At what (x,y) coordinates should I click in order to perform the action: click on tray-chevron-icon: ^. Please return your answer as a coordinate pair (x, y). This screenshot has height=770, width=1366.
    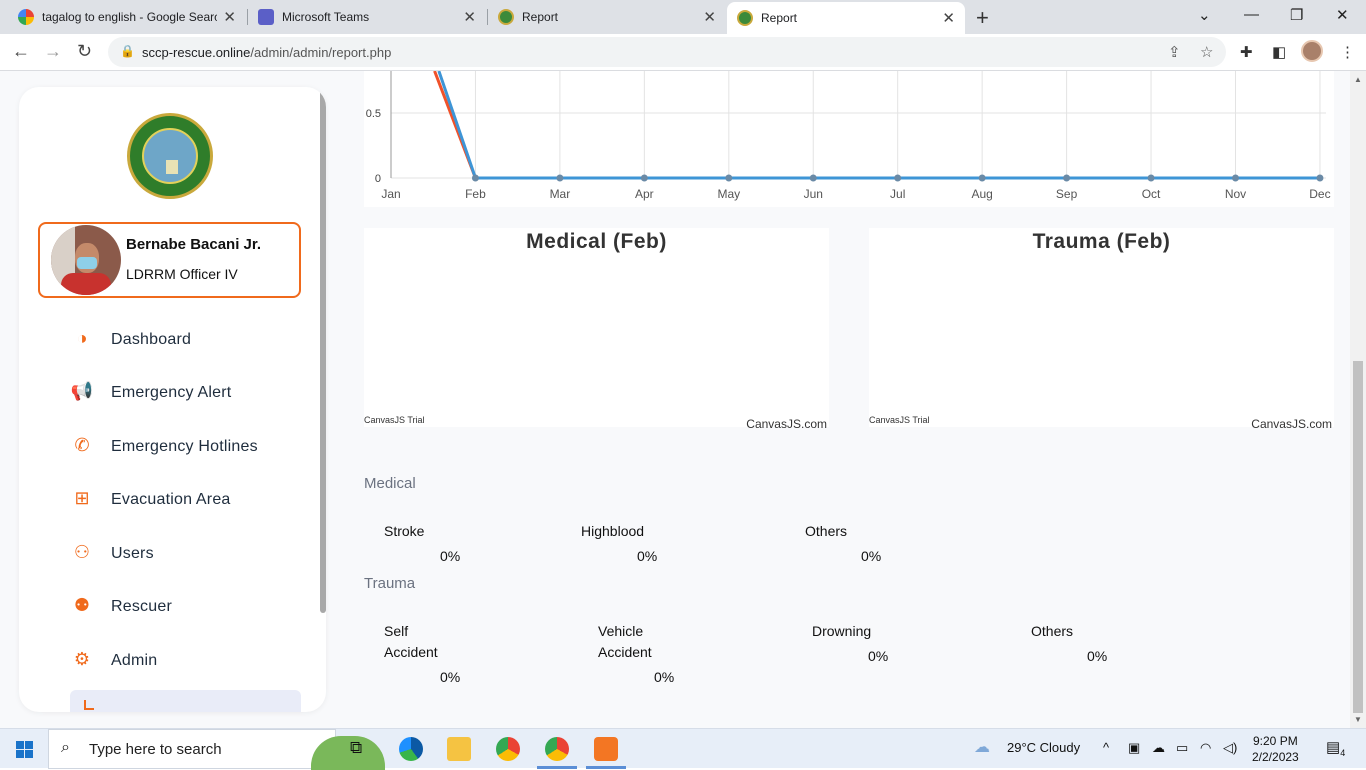
    Looking at the image, I should click on (1106, 747).